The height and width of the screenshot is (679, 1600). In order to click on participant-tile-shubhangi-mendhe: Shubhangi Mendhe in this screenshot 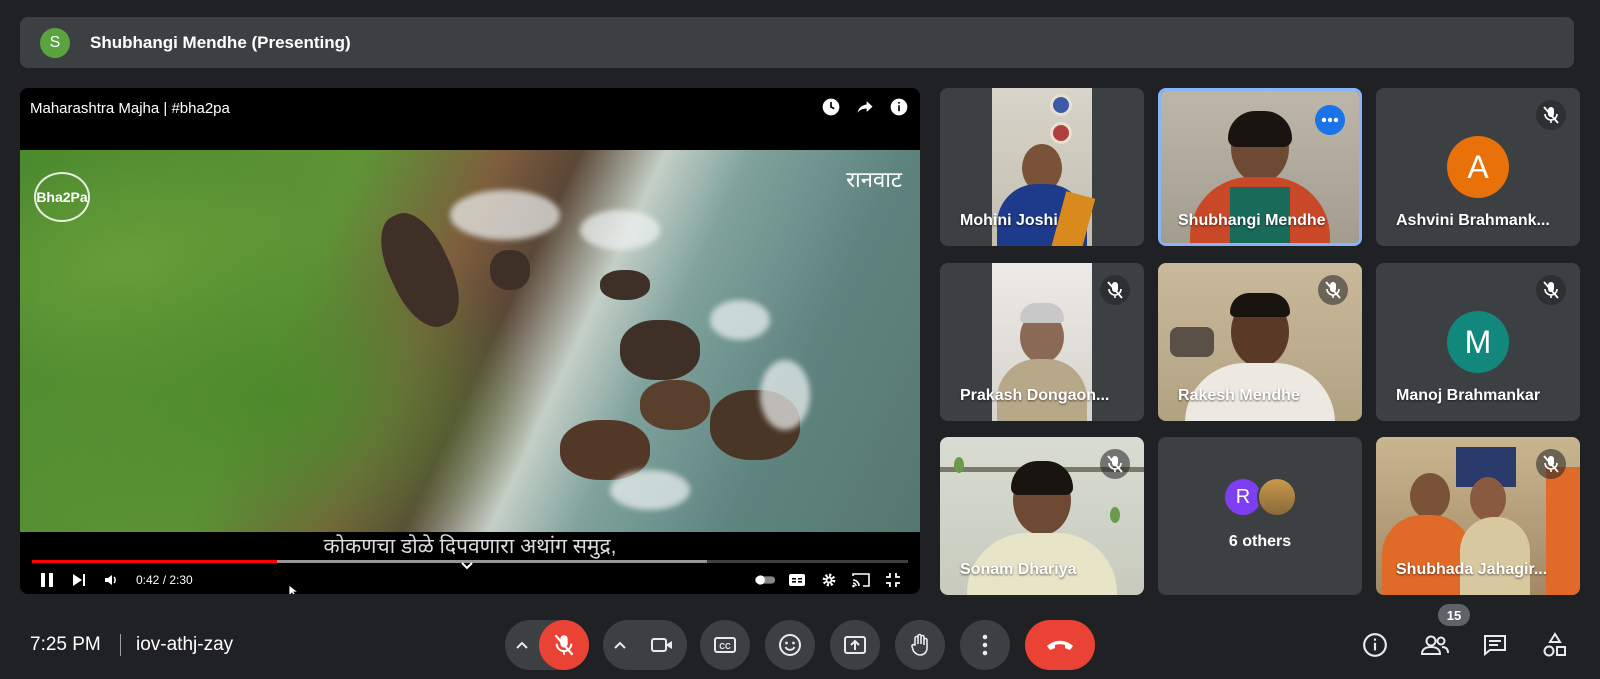, I will do `click(1260, 167)`.